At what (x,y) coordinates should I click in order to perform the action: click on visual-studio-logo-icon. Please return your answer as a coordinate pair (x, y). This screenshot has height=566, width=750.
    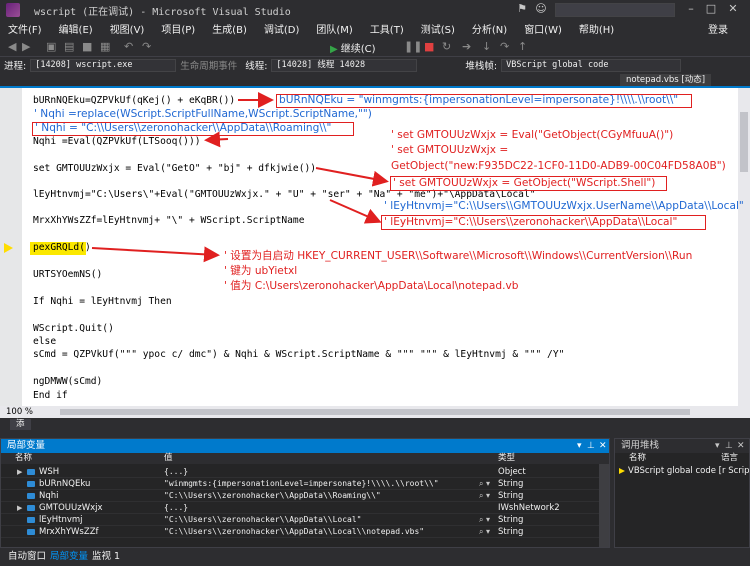
    Looking at the image, I should click on (13, 10).